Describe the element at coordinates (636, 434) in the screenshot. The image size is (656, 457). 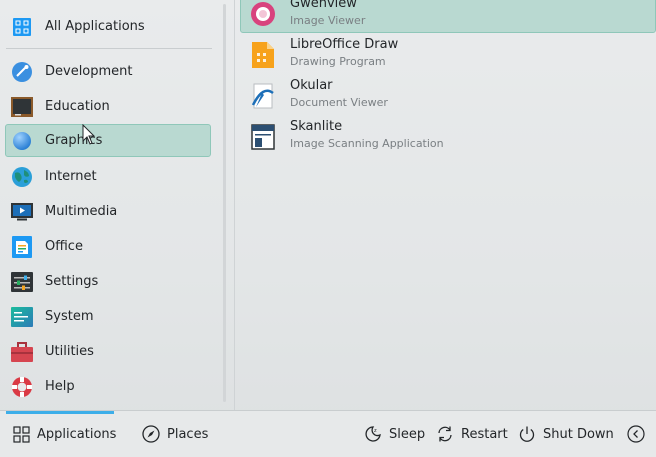
I see `chevron-left-circle-icon` at that location.